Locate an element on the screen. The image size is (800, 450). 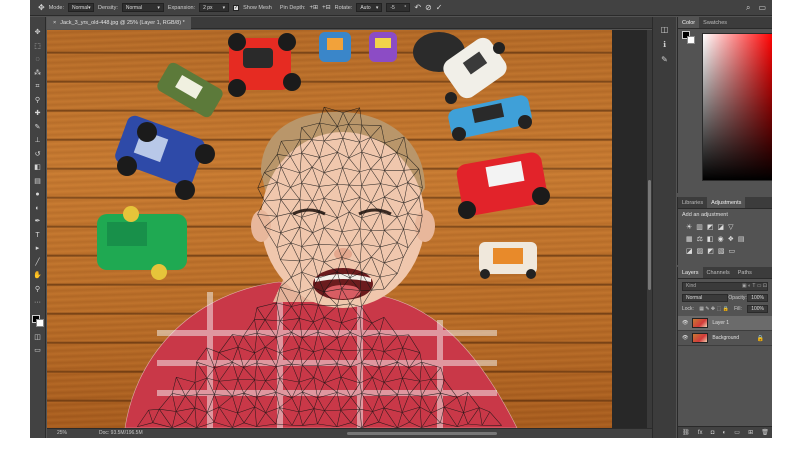
add-mask-icon: ◘ is located at coordinates (713, 433).